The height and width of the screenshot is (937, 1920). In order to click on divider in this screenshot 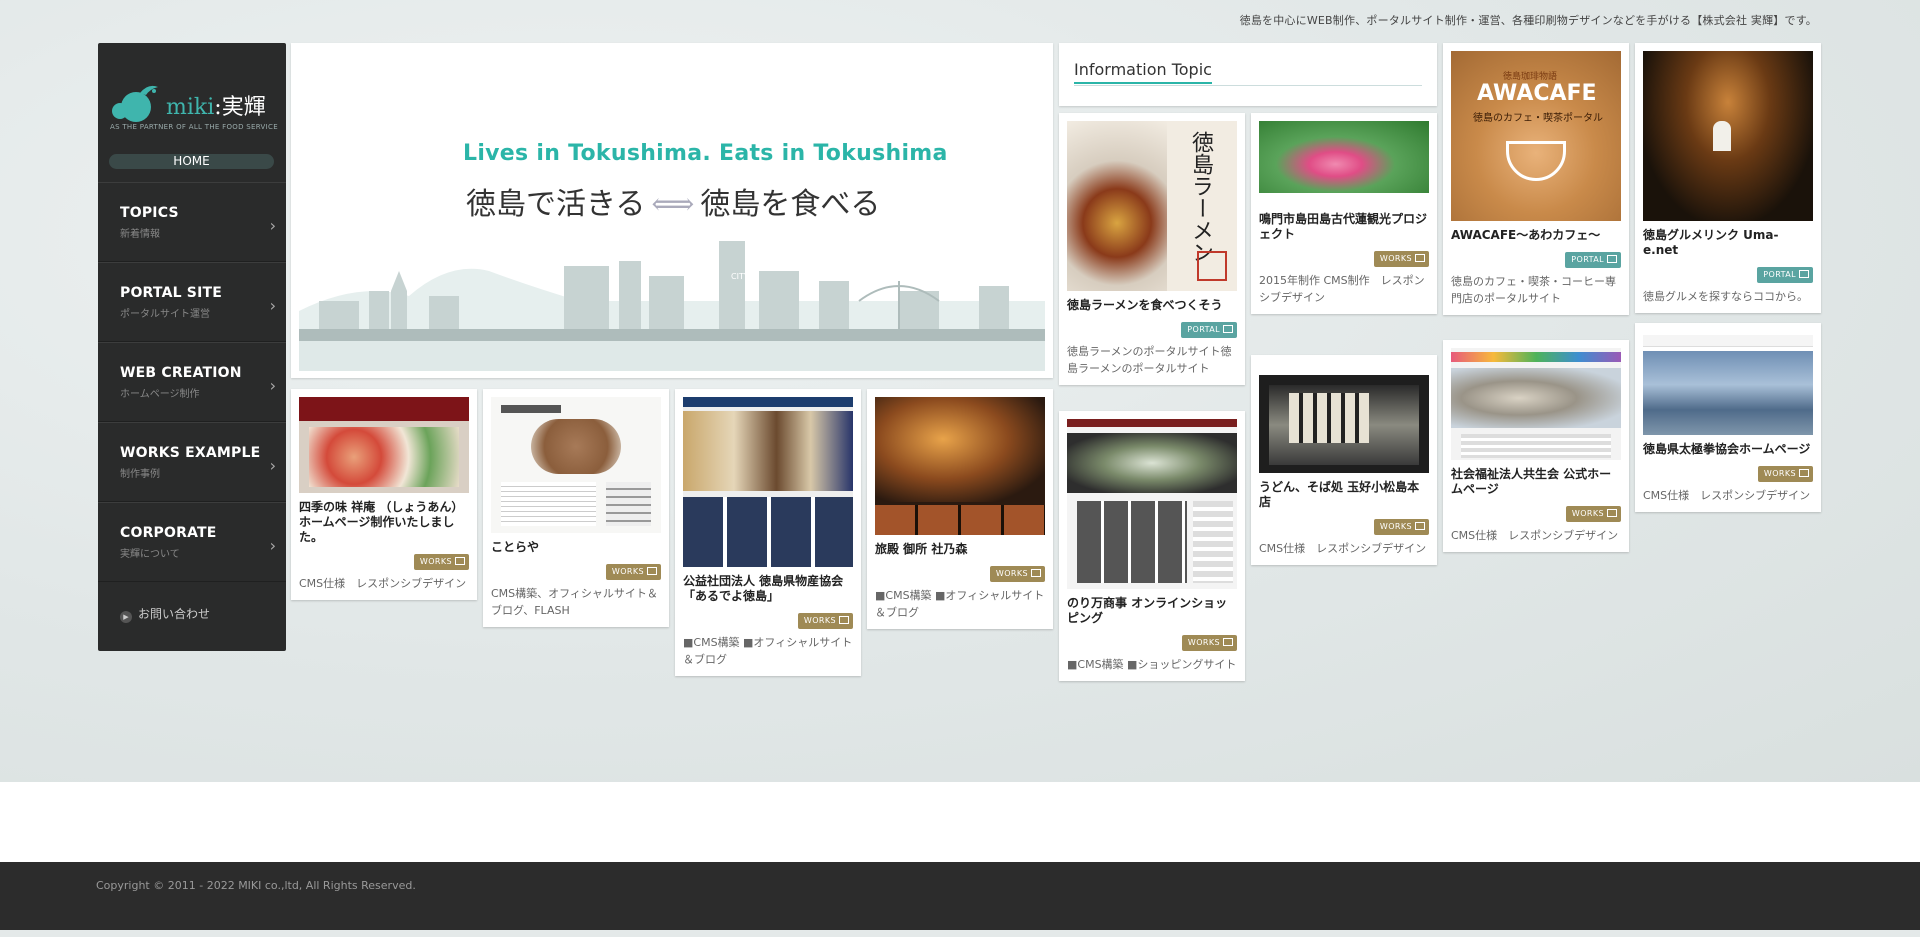, I will do `click(1248, 85)`.